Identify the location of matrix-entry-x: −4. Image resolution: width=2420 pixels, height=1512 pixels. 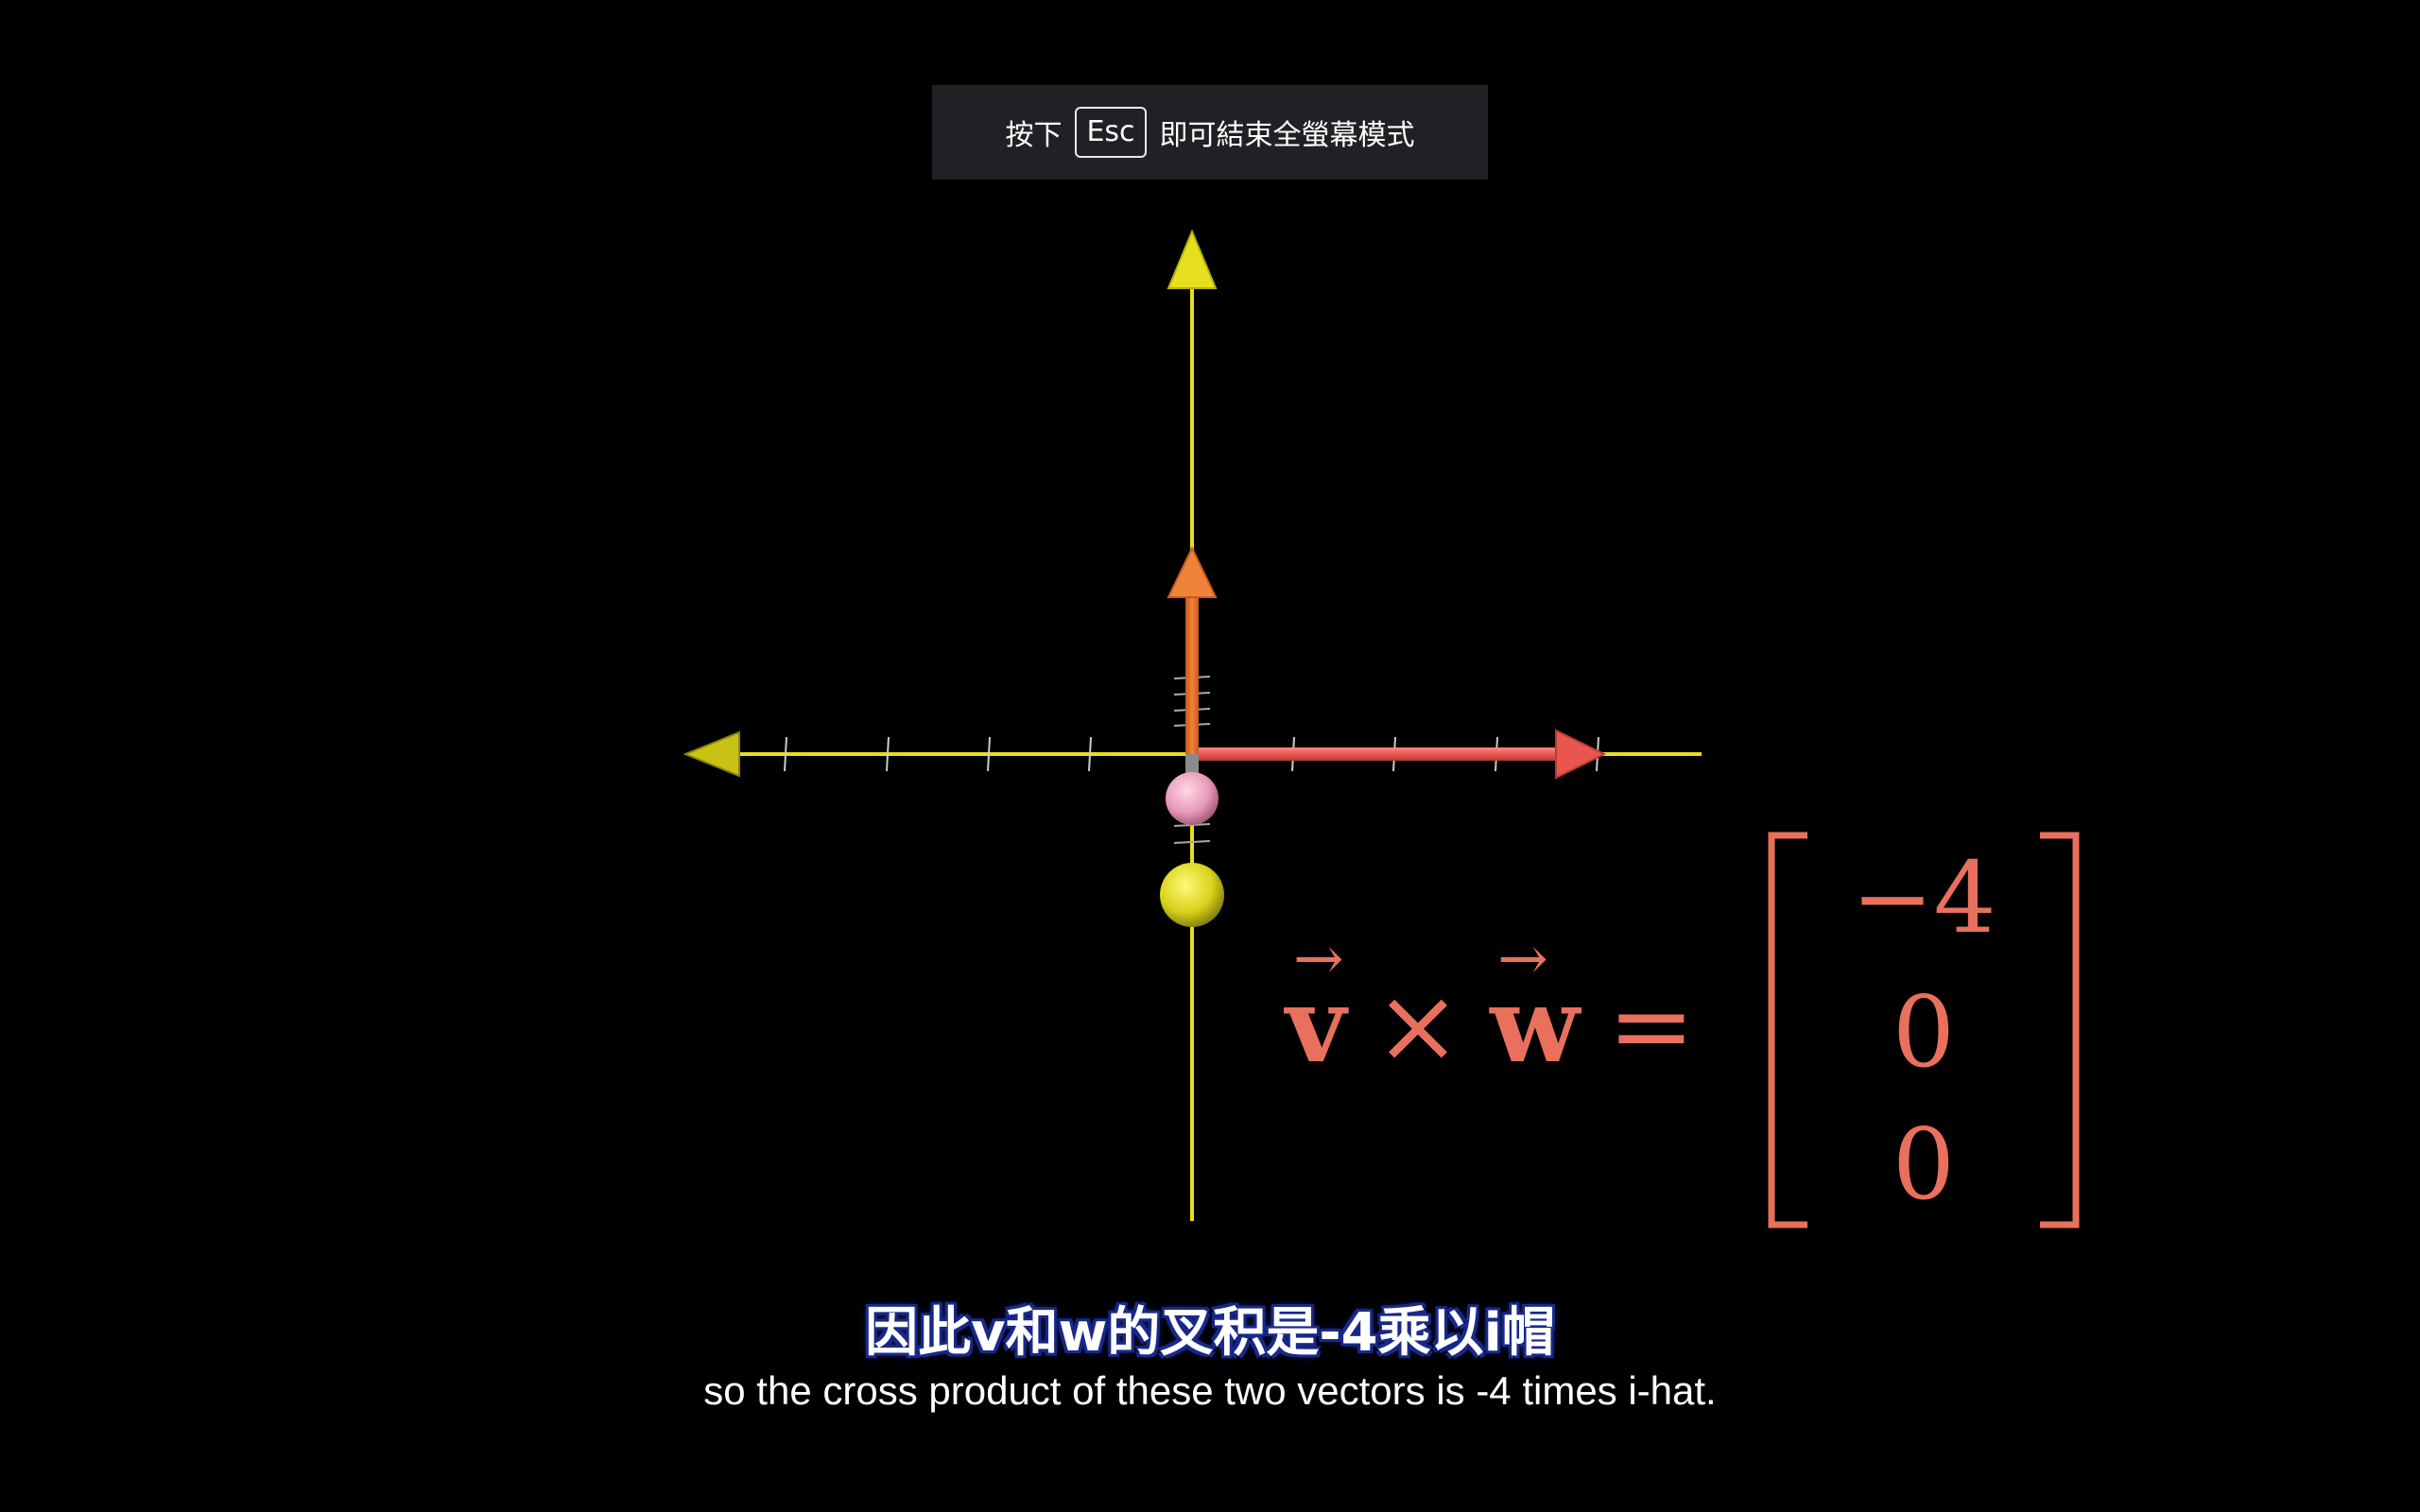
(1923, 897).